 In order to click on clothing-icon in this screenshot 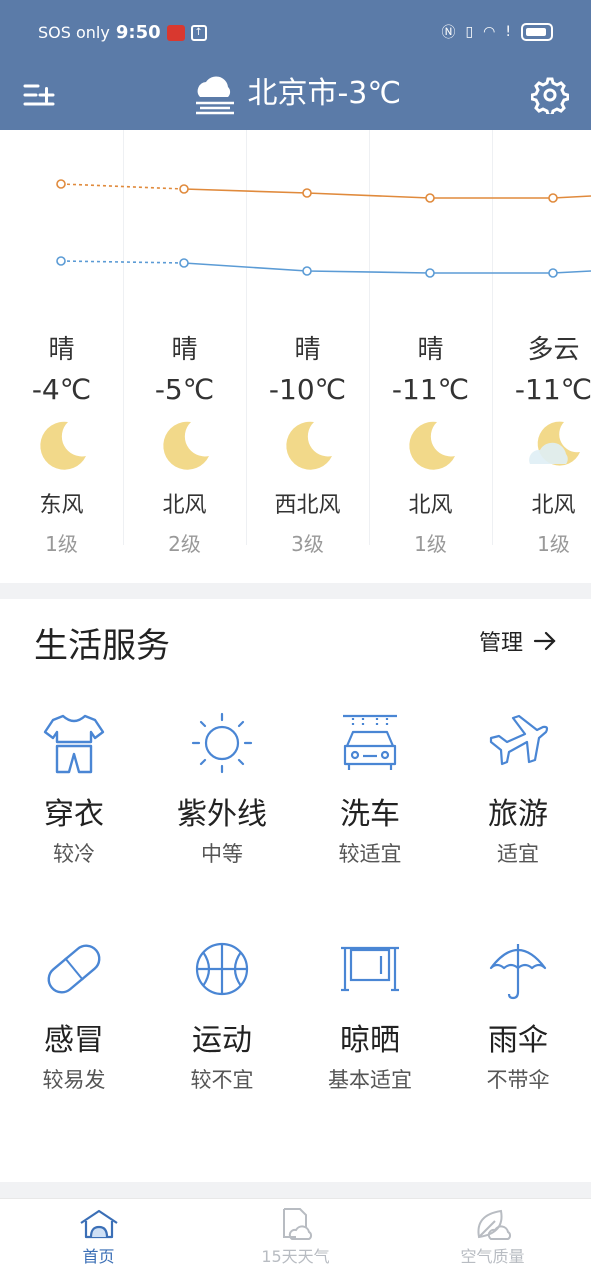, I will do `click(74, 744)`.